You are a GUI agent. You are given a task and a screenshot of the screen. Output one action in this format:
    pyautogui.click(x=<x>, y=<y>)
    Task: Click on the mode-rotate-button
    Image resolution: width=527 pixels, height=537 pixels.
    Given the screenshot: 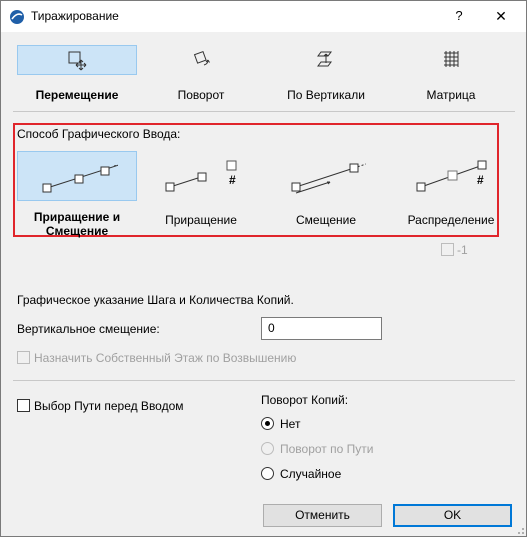 What is the action you would take?
    pyautogui.click(x=201, y=60)
    